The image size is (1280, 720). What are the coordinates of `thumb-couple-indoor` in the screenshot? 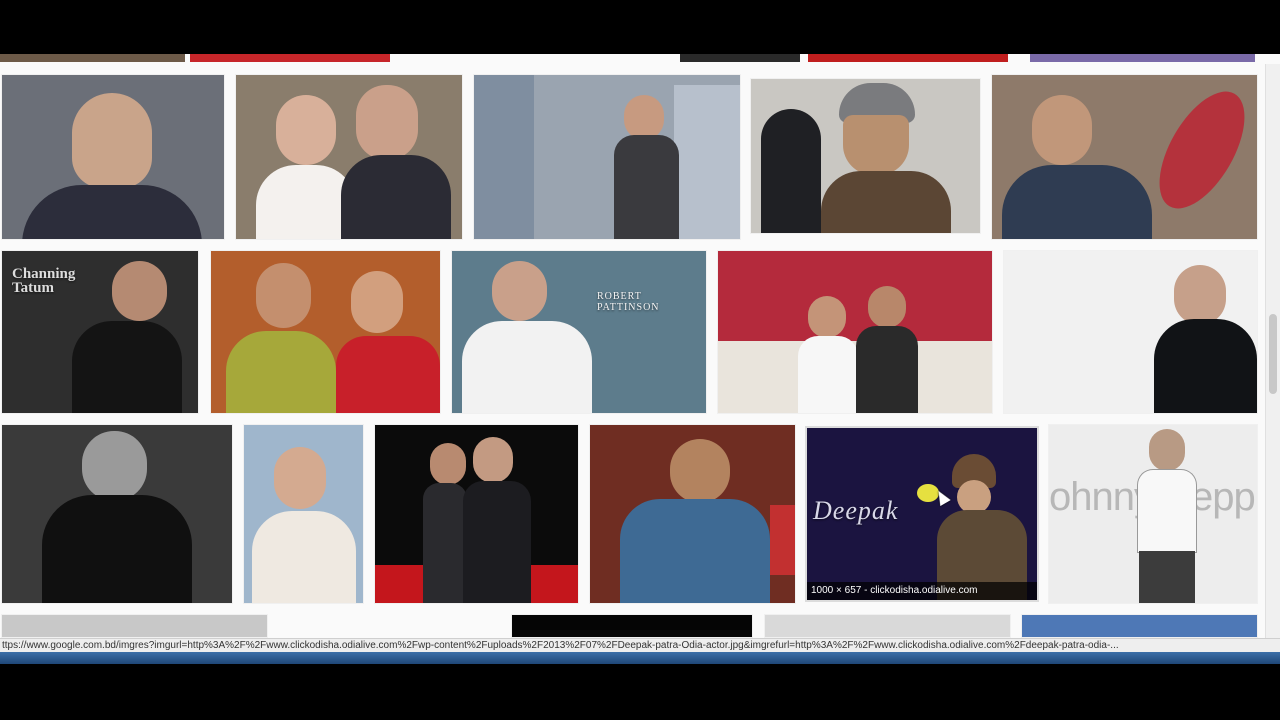 It's located at (349, 157).